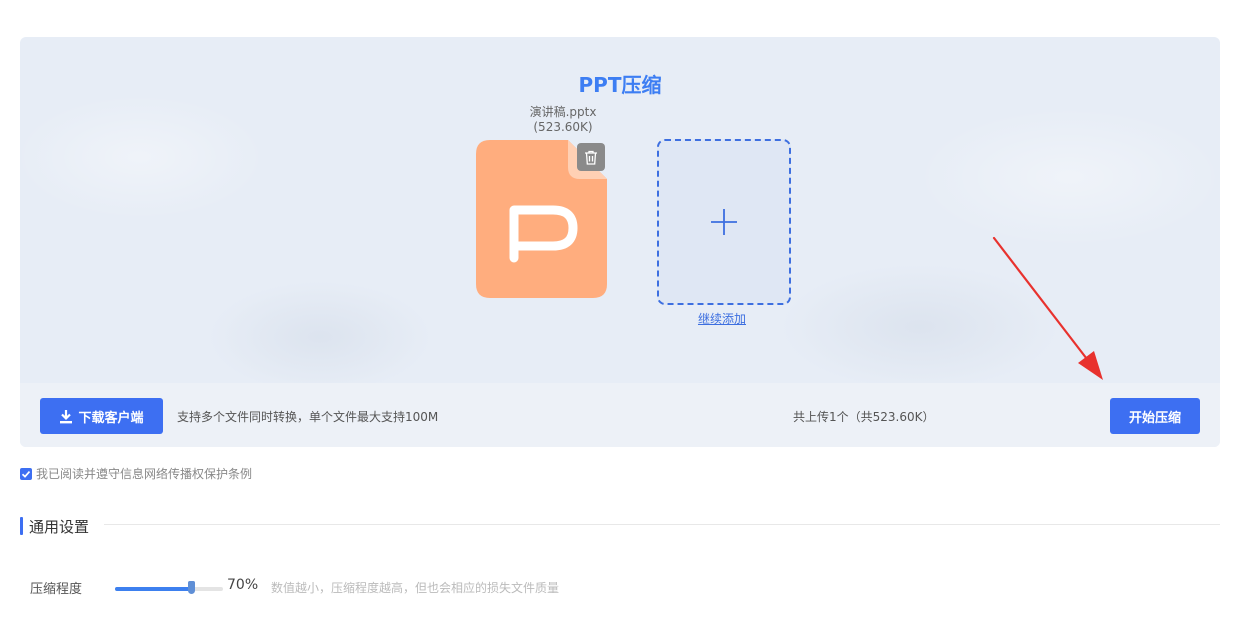 This screenshot has width=1250, height=617. What do you see at coordinates (1047, 308) in the screenshot?
I see `red-arrow-annotation` at bounding box center [1047, 308].